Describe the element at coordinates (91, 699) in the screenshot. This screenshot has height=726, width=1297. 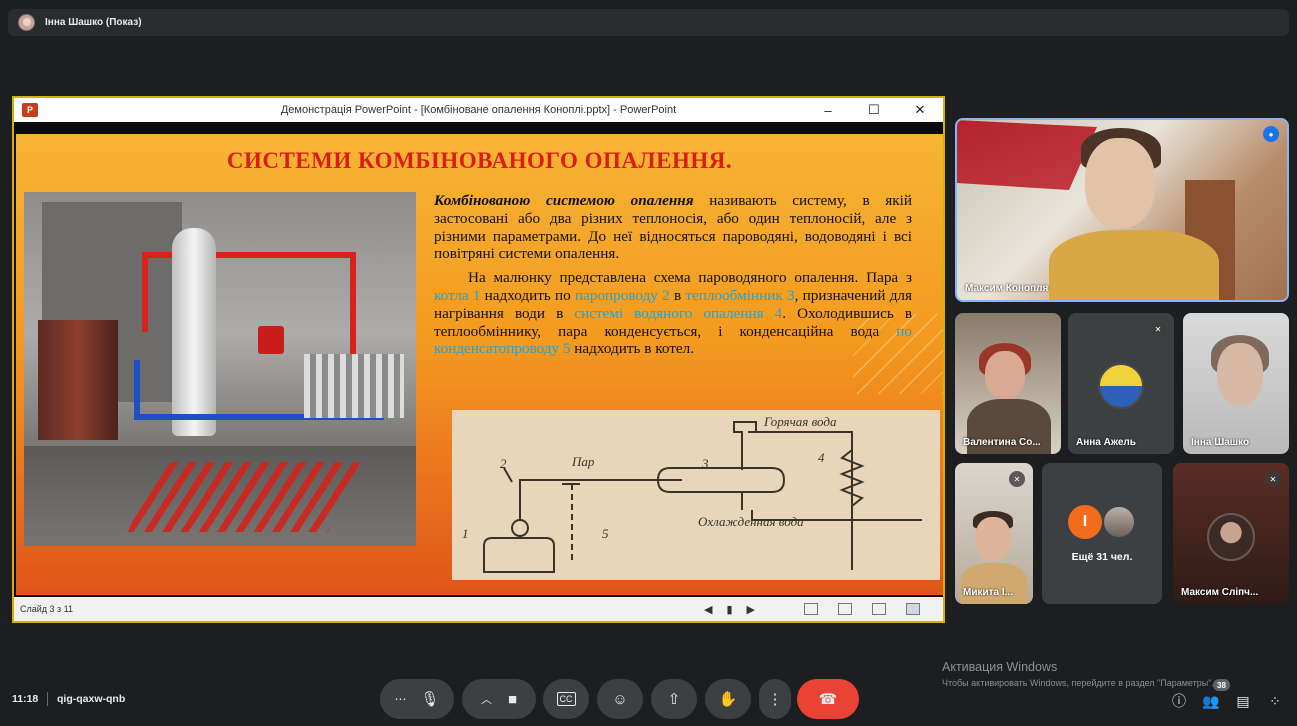
I see `meeting-code: qig-qaxw-qnb` at that location.